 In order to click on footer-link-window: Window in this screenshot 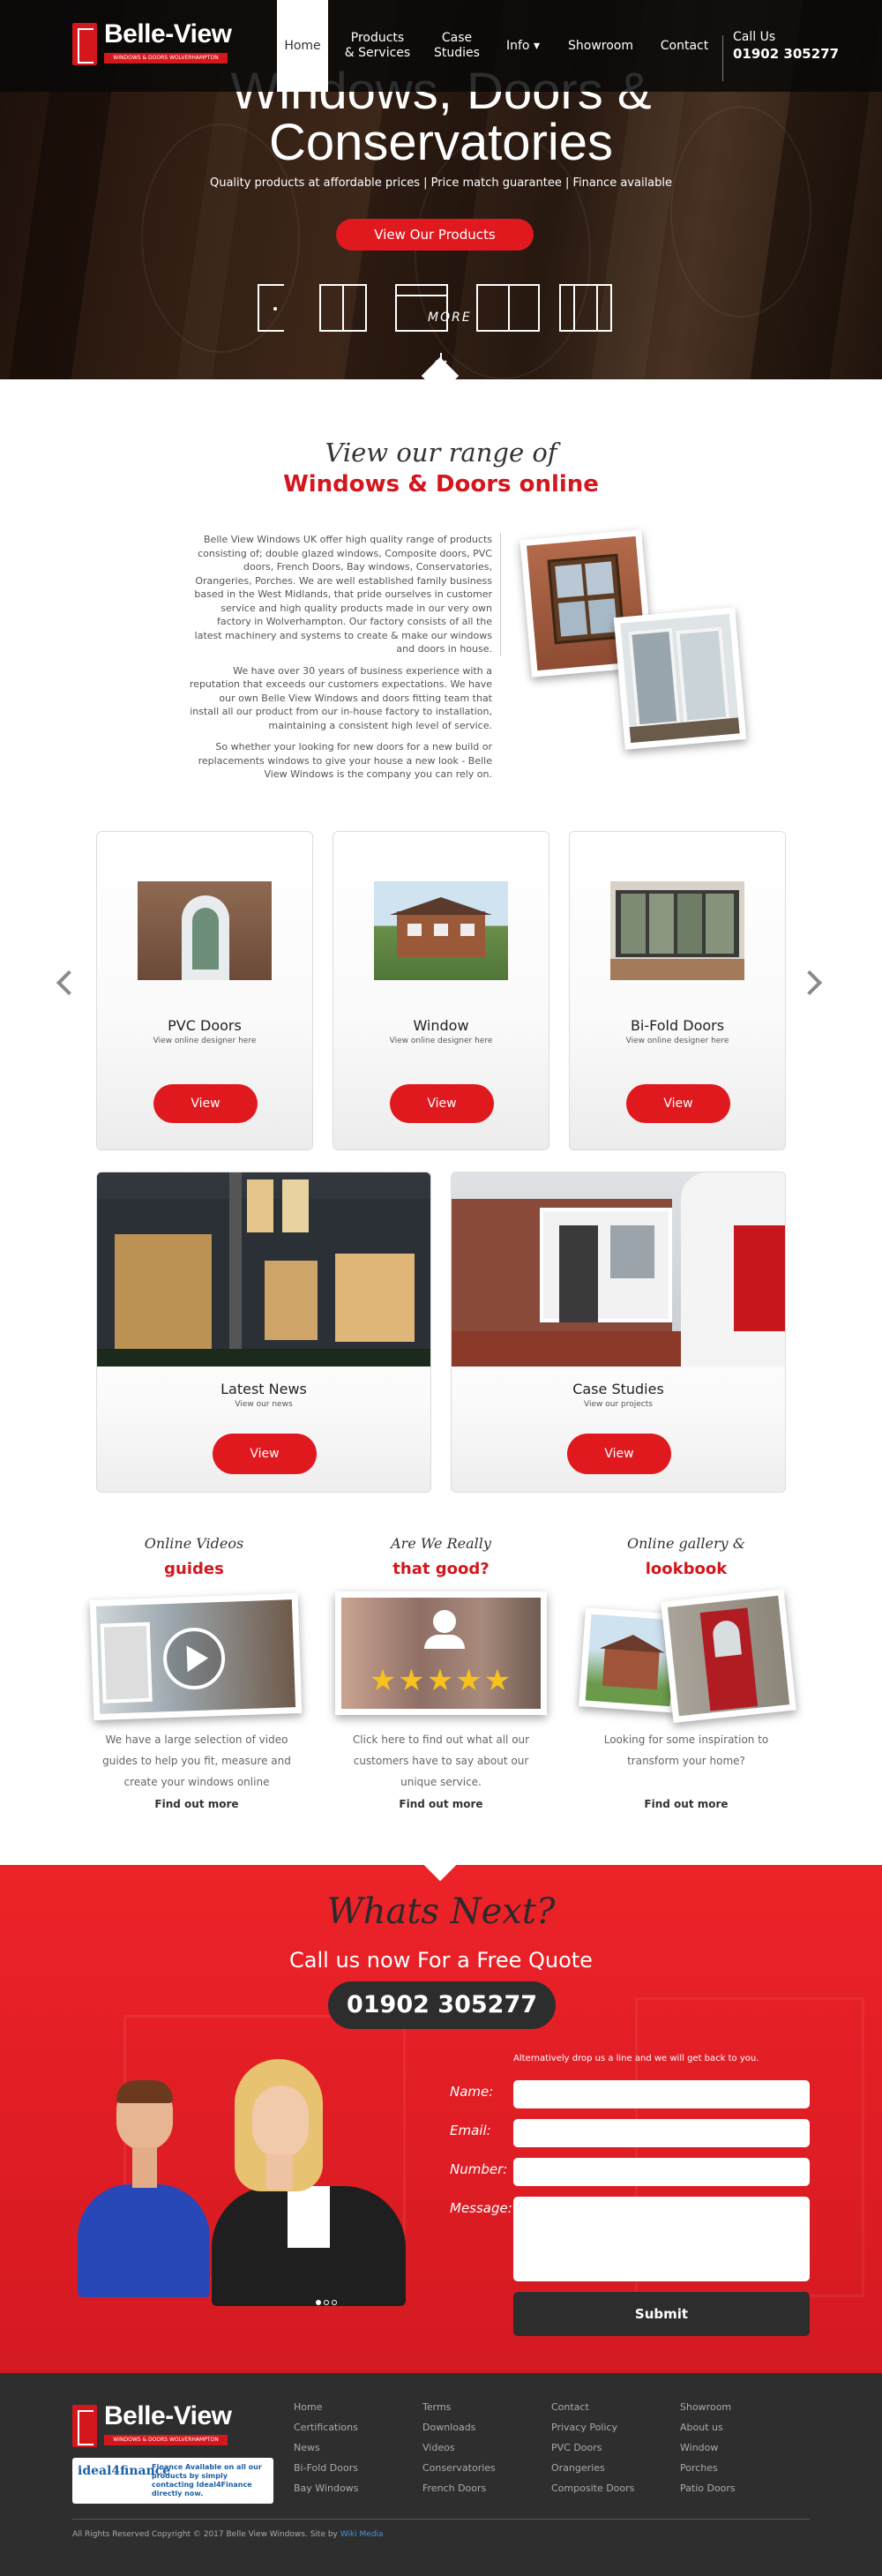, I will do `click(699, 2448)`.